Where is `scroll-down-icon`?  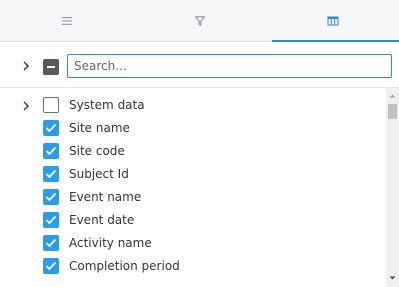
scroll-down-icon is located at coordinates (392, 278).